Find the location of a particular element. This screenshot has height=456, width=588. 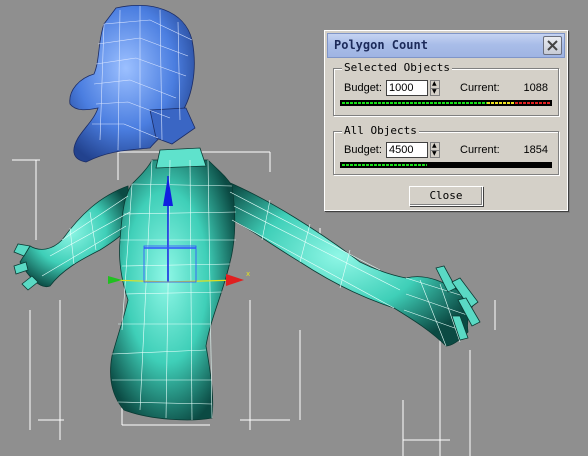

all-budget-spinner: ▲ ▼ is located at coordinates (435, 150).